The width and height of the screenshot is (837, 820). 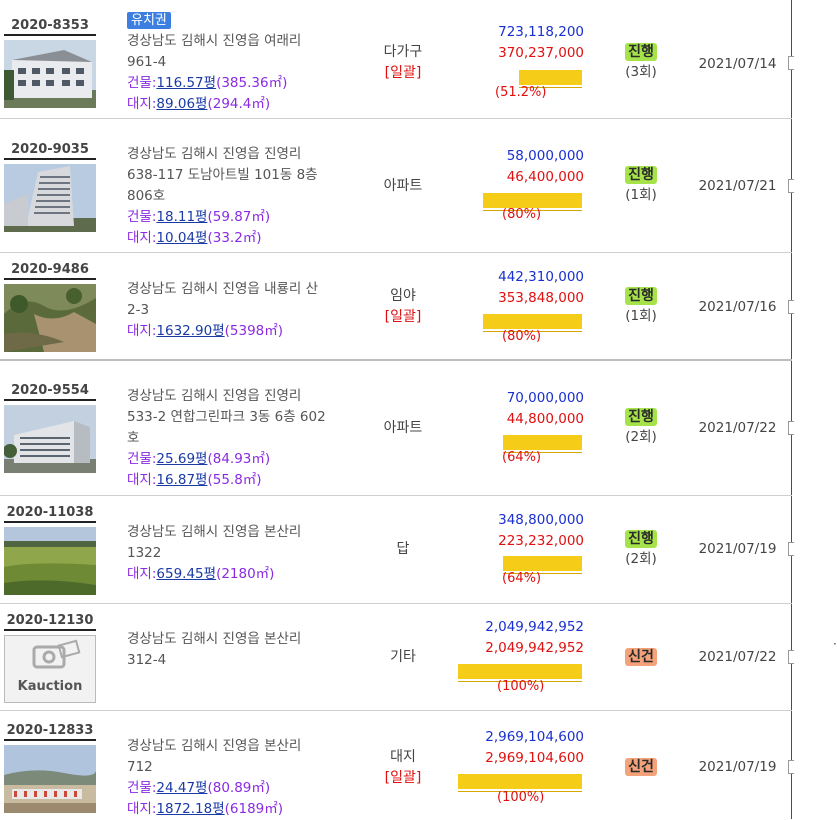 What do you see at coordinates (181, 238) in the screenshot?
I see `land-pyeong-link: 10.04평` at bounding box center [181, 238].